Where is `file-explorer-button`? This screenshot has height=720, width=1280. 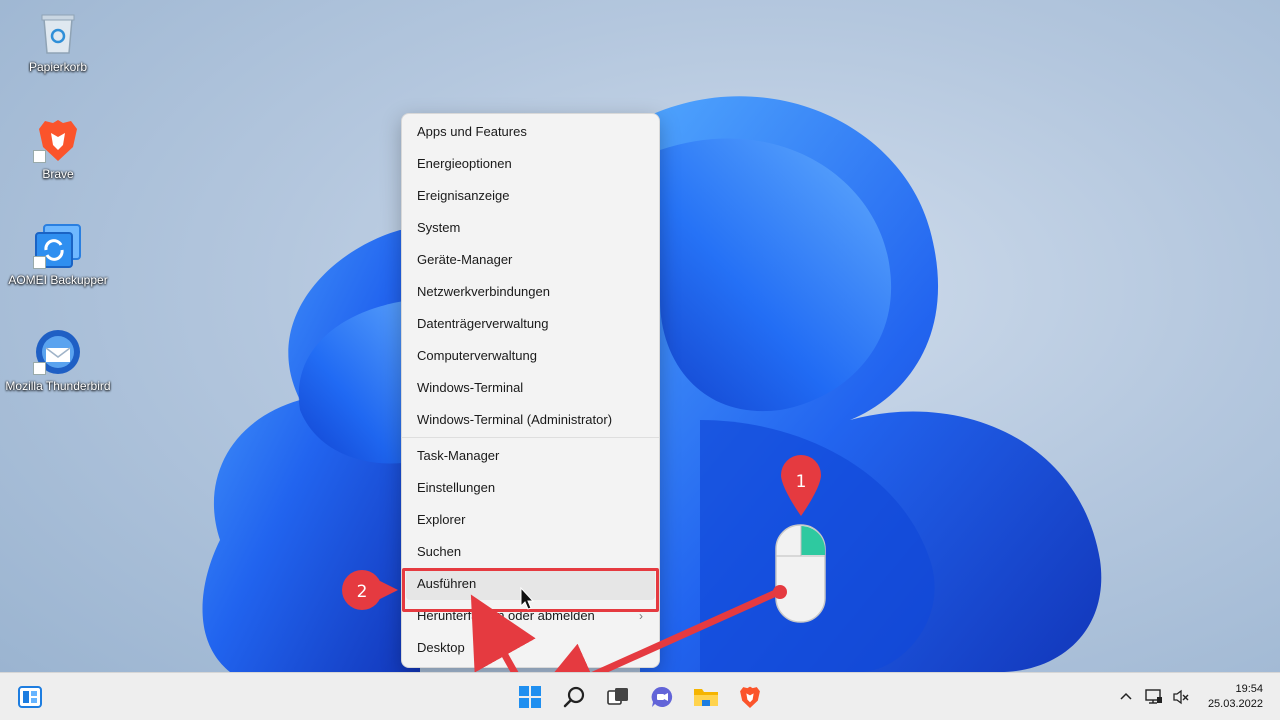 file-explorer-button is located at coordinates (706, 697).